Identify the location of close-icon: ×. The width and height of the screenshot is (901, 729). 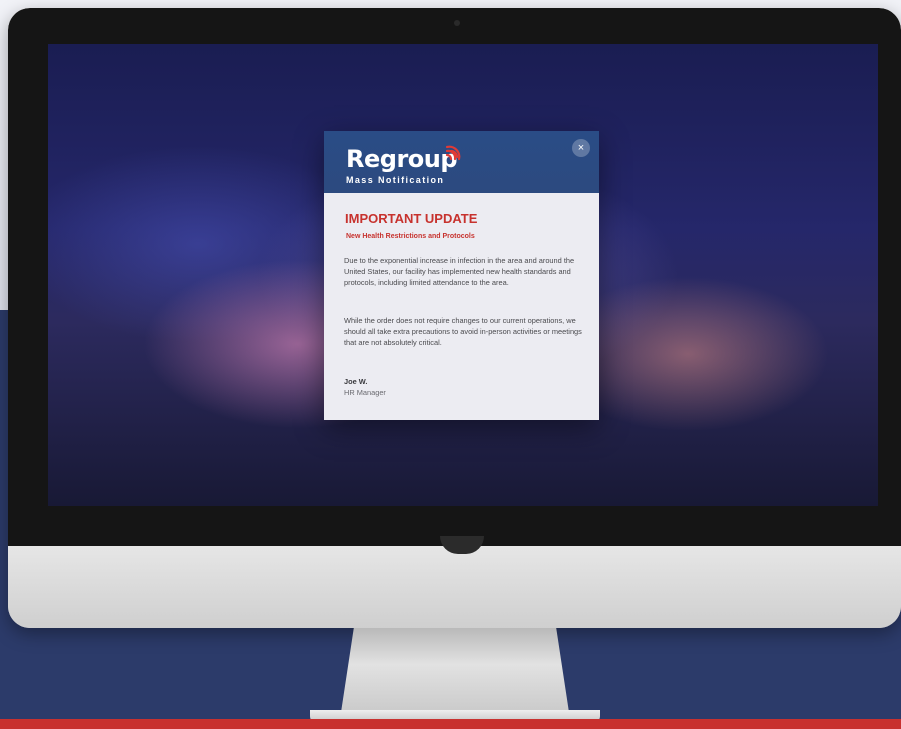
(581, 148).